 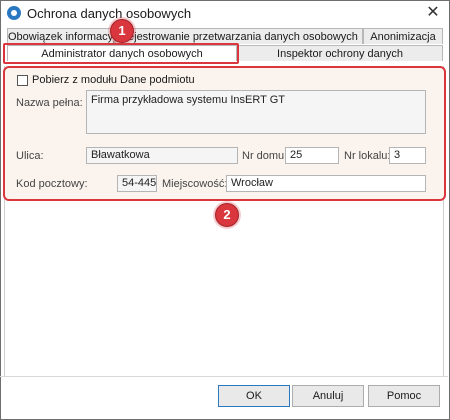 I want to click on tab-obowiazek-informacyjny: Obowiązek informacyjny, so click(x=61, y=36).